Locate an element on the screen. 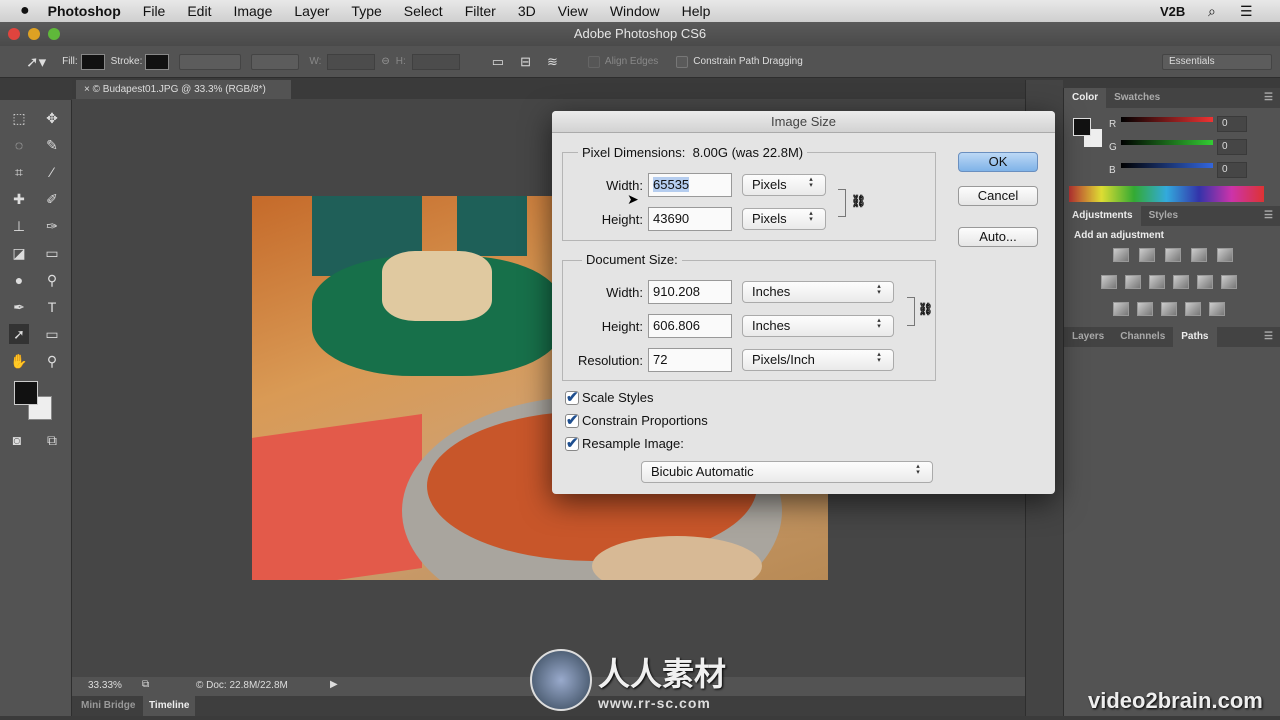 This screenshot has width=1280, height=720. resolution-input: 72 is located at coordinates (690, 360).